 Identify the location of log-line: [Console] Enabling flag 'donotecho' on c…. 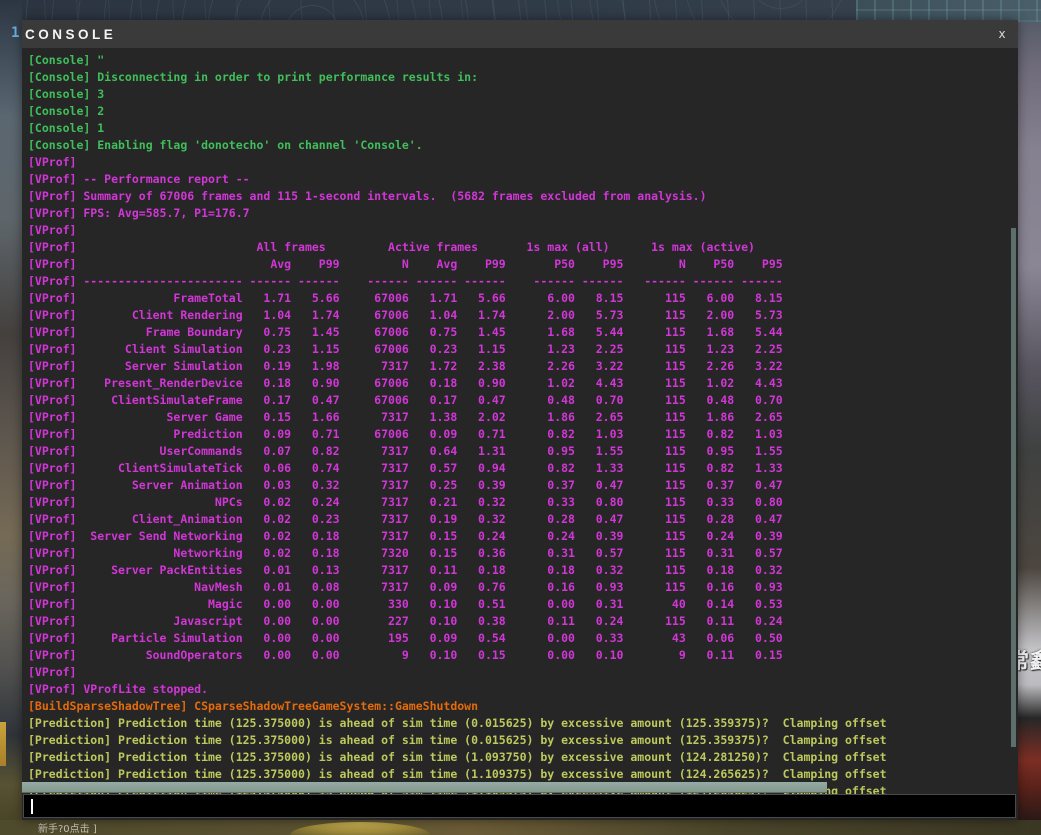
(225, 145).